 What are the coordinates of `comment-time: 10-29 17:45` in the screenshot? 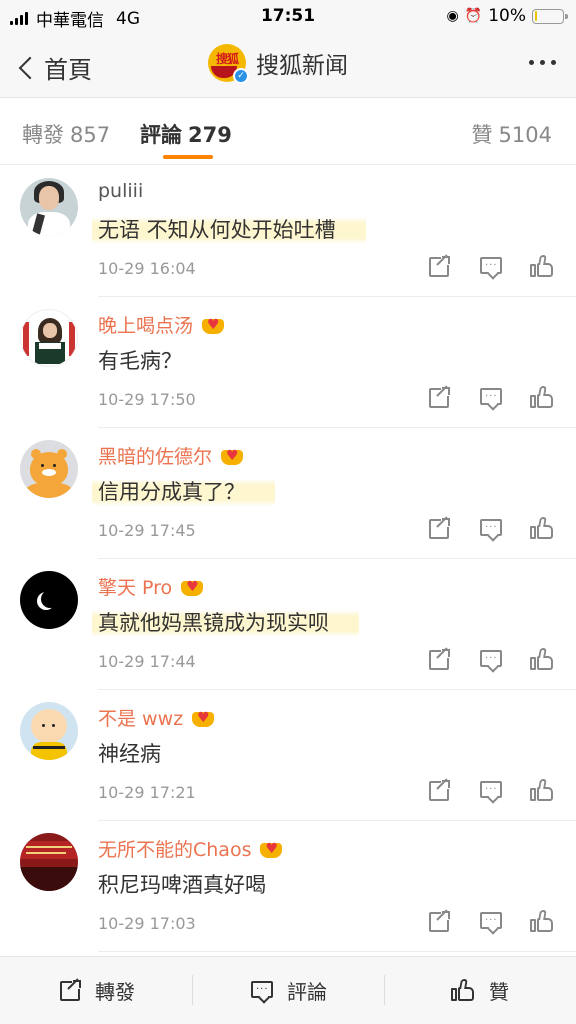 It's located at (147, 530).